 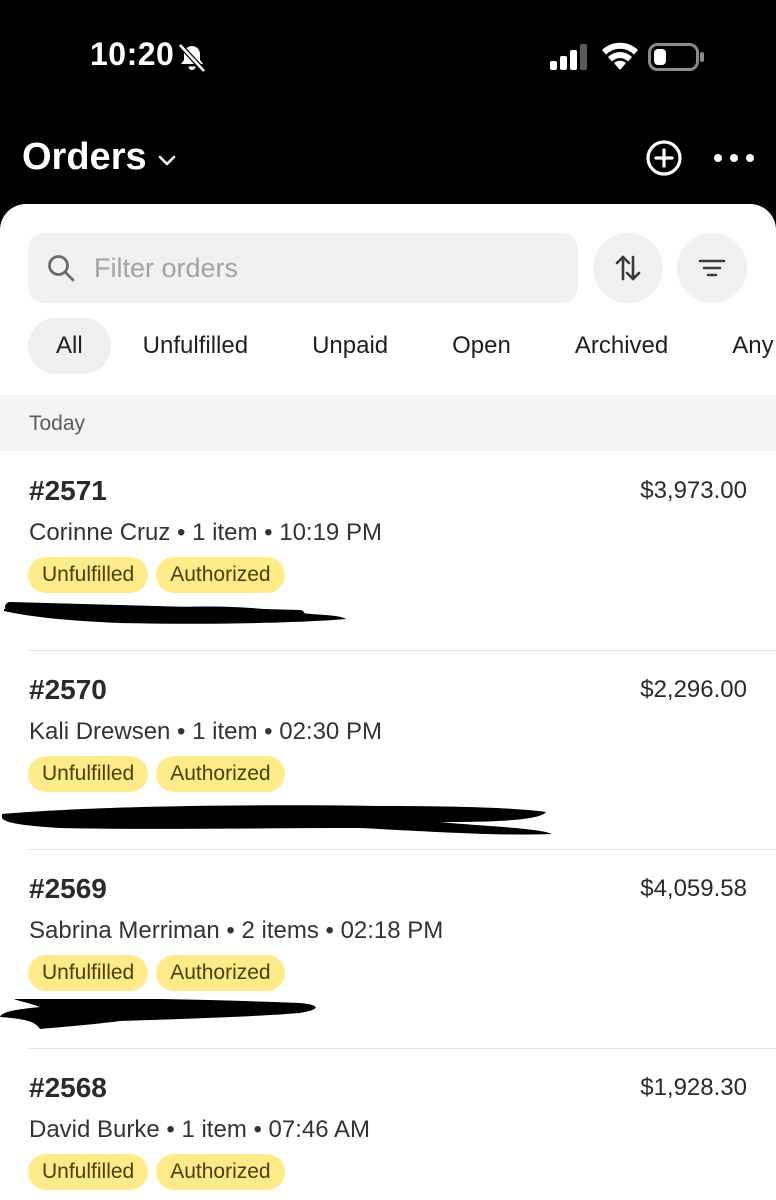 I want to click on order-meta: Corinne Cruz • 1 item • 10:19 PM, so click(x=205, y=532).